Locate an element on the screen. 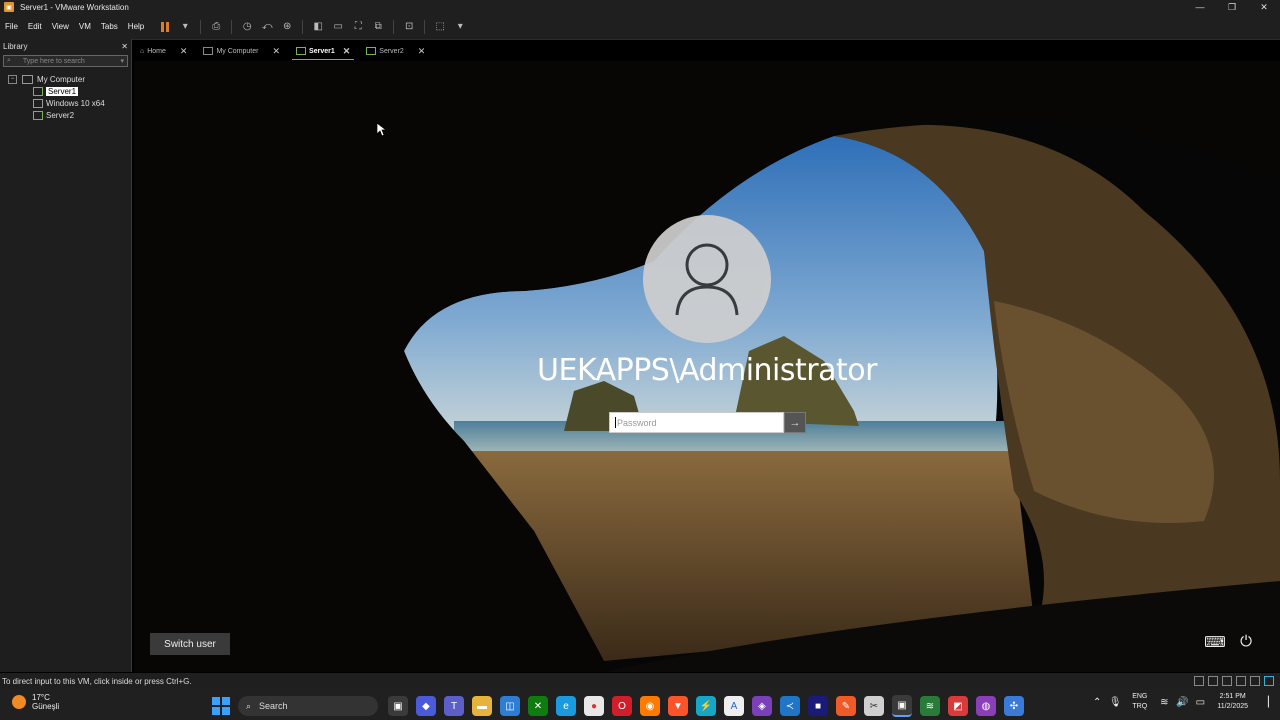 The width and height of the screenshot is (1280, 720). lang-top: ENG is located at coordinates (1140, 696).